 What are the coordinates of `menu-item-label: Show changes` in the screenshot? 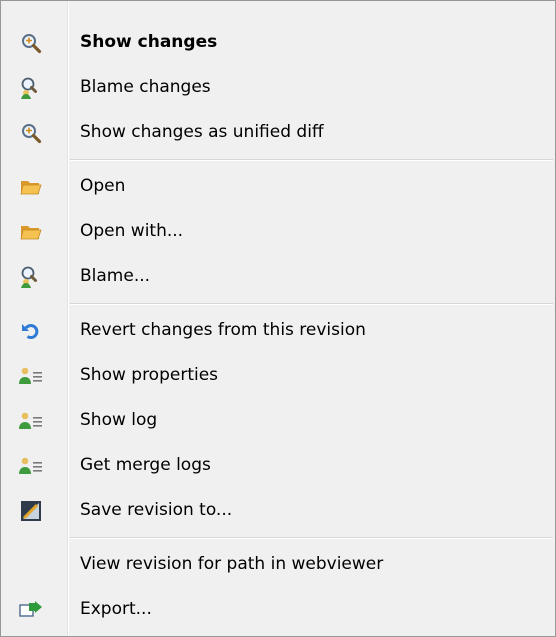 It's located at (149, 42).